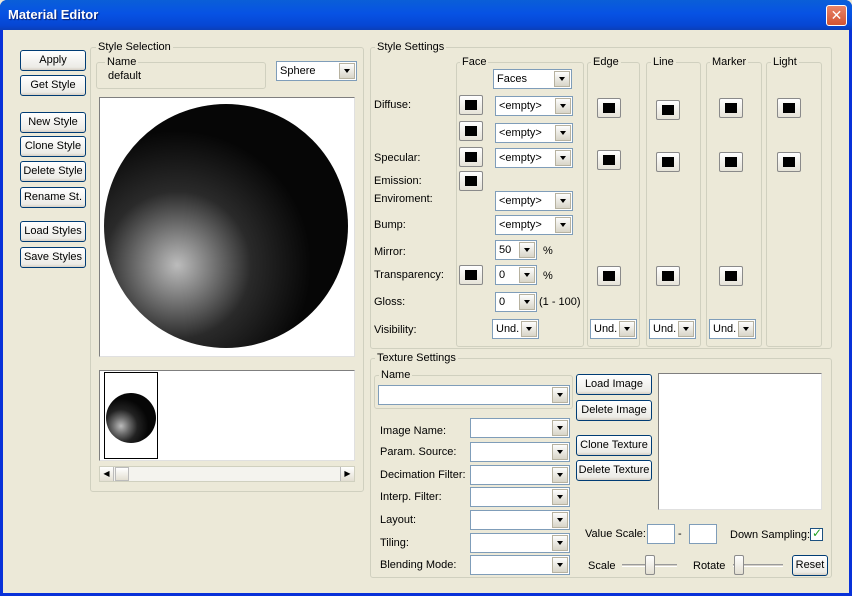  What do you see at coordinates (426, 15) in the screenshot?
I see `title-bar: Material Editor ✕` at bounding box center [426, 15].